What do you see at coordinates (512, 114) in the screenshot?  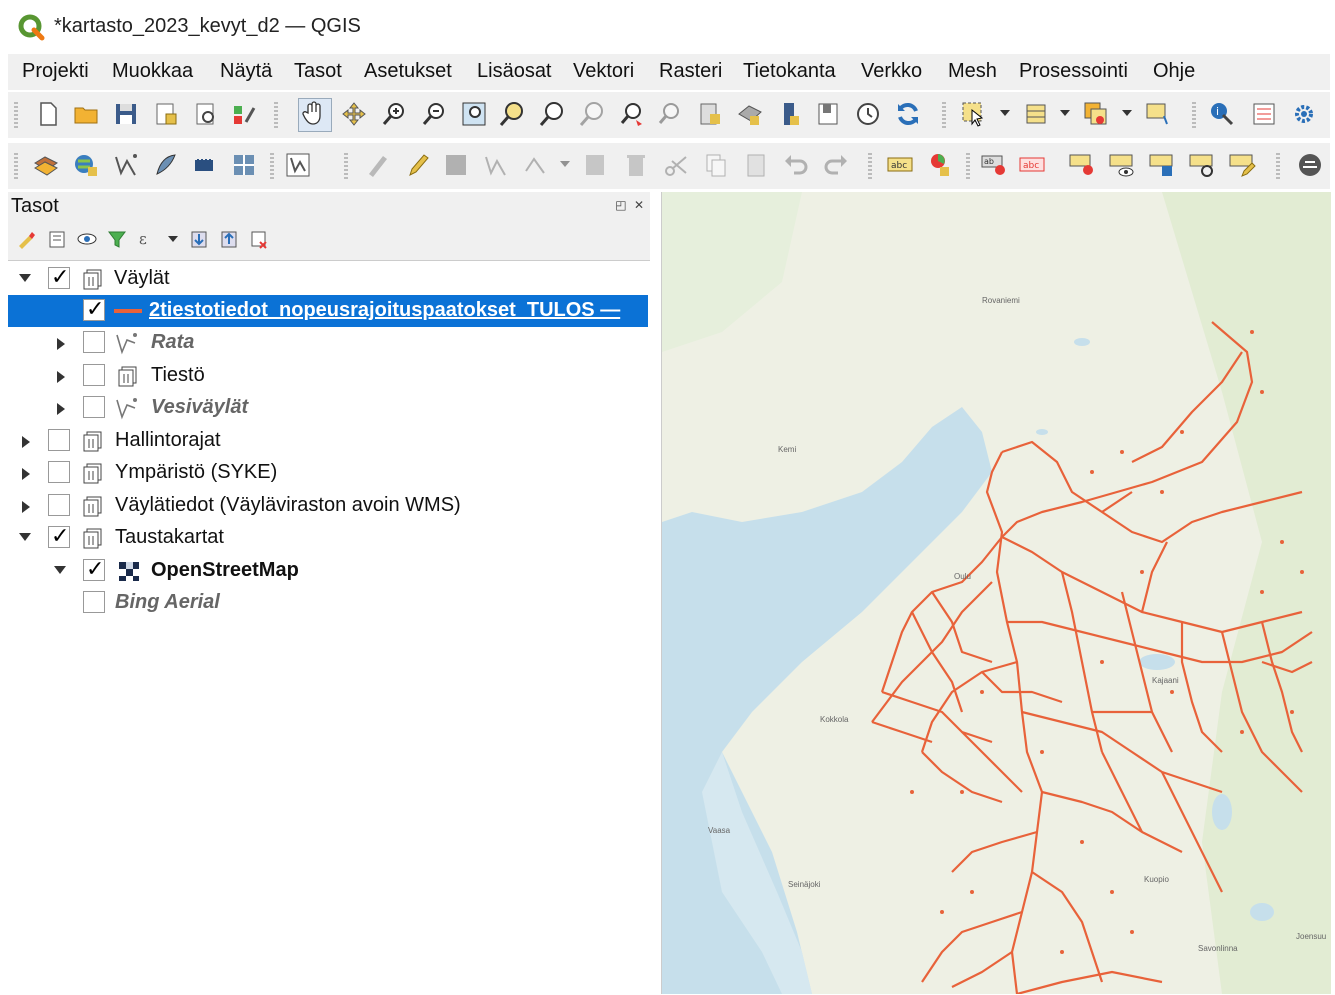 I see `zoom-to-selection-icon` at bounding box center [512, 114].